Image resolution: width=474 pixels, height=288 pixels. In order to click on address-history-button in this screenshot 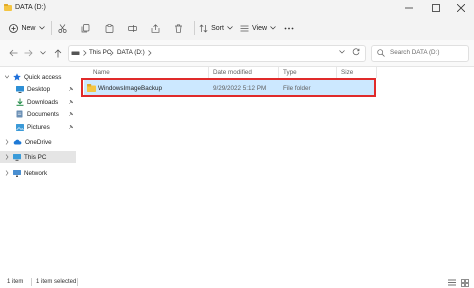, I will do `click(342, 52)`.